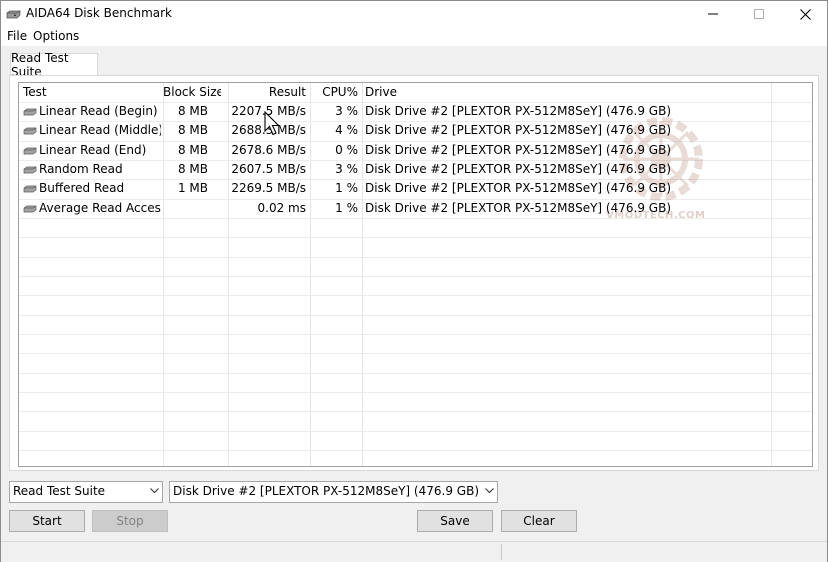 The image size is (828, 562). I want to click on menu-options: Options, so click(56, 36).